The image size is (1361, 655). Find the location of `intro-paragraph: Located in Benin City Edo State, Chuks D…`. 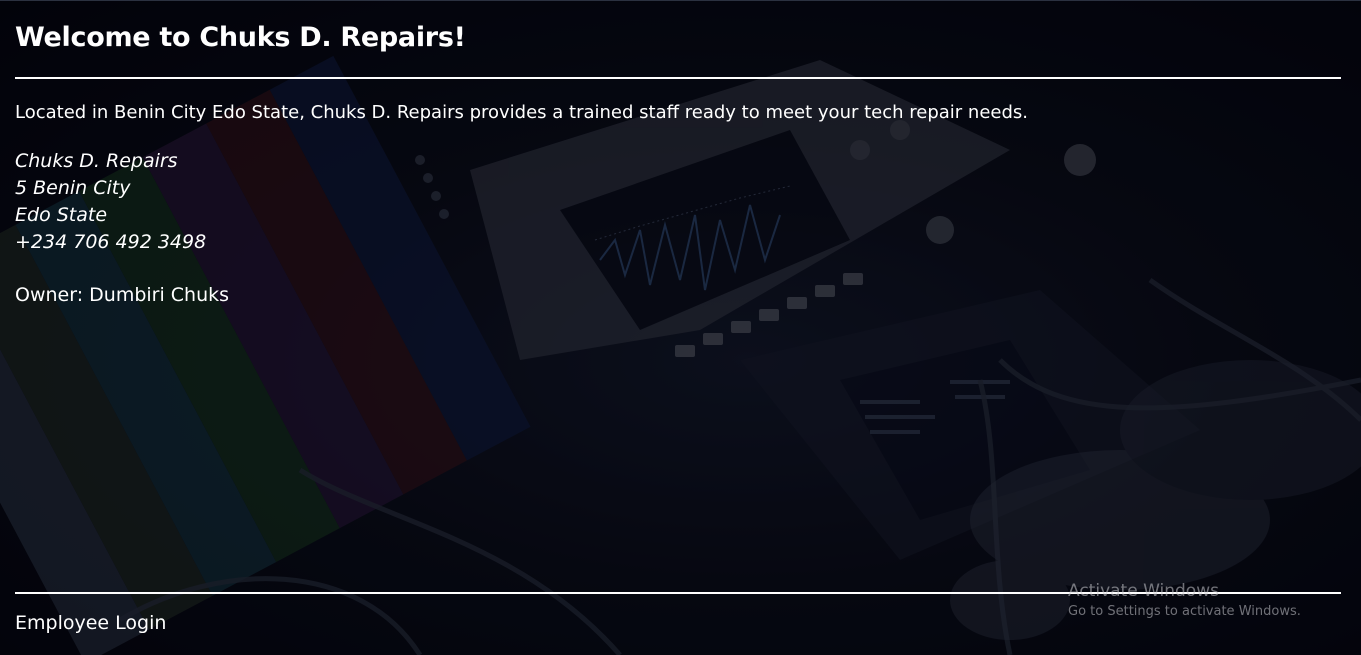

intro-paragraph: Located in Benin City Edo State, Chuks D… is located at coordinates (522, 112).